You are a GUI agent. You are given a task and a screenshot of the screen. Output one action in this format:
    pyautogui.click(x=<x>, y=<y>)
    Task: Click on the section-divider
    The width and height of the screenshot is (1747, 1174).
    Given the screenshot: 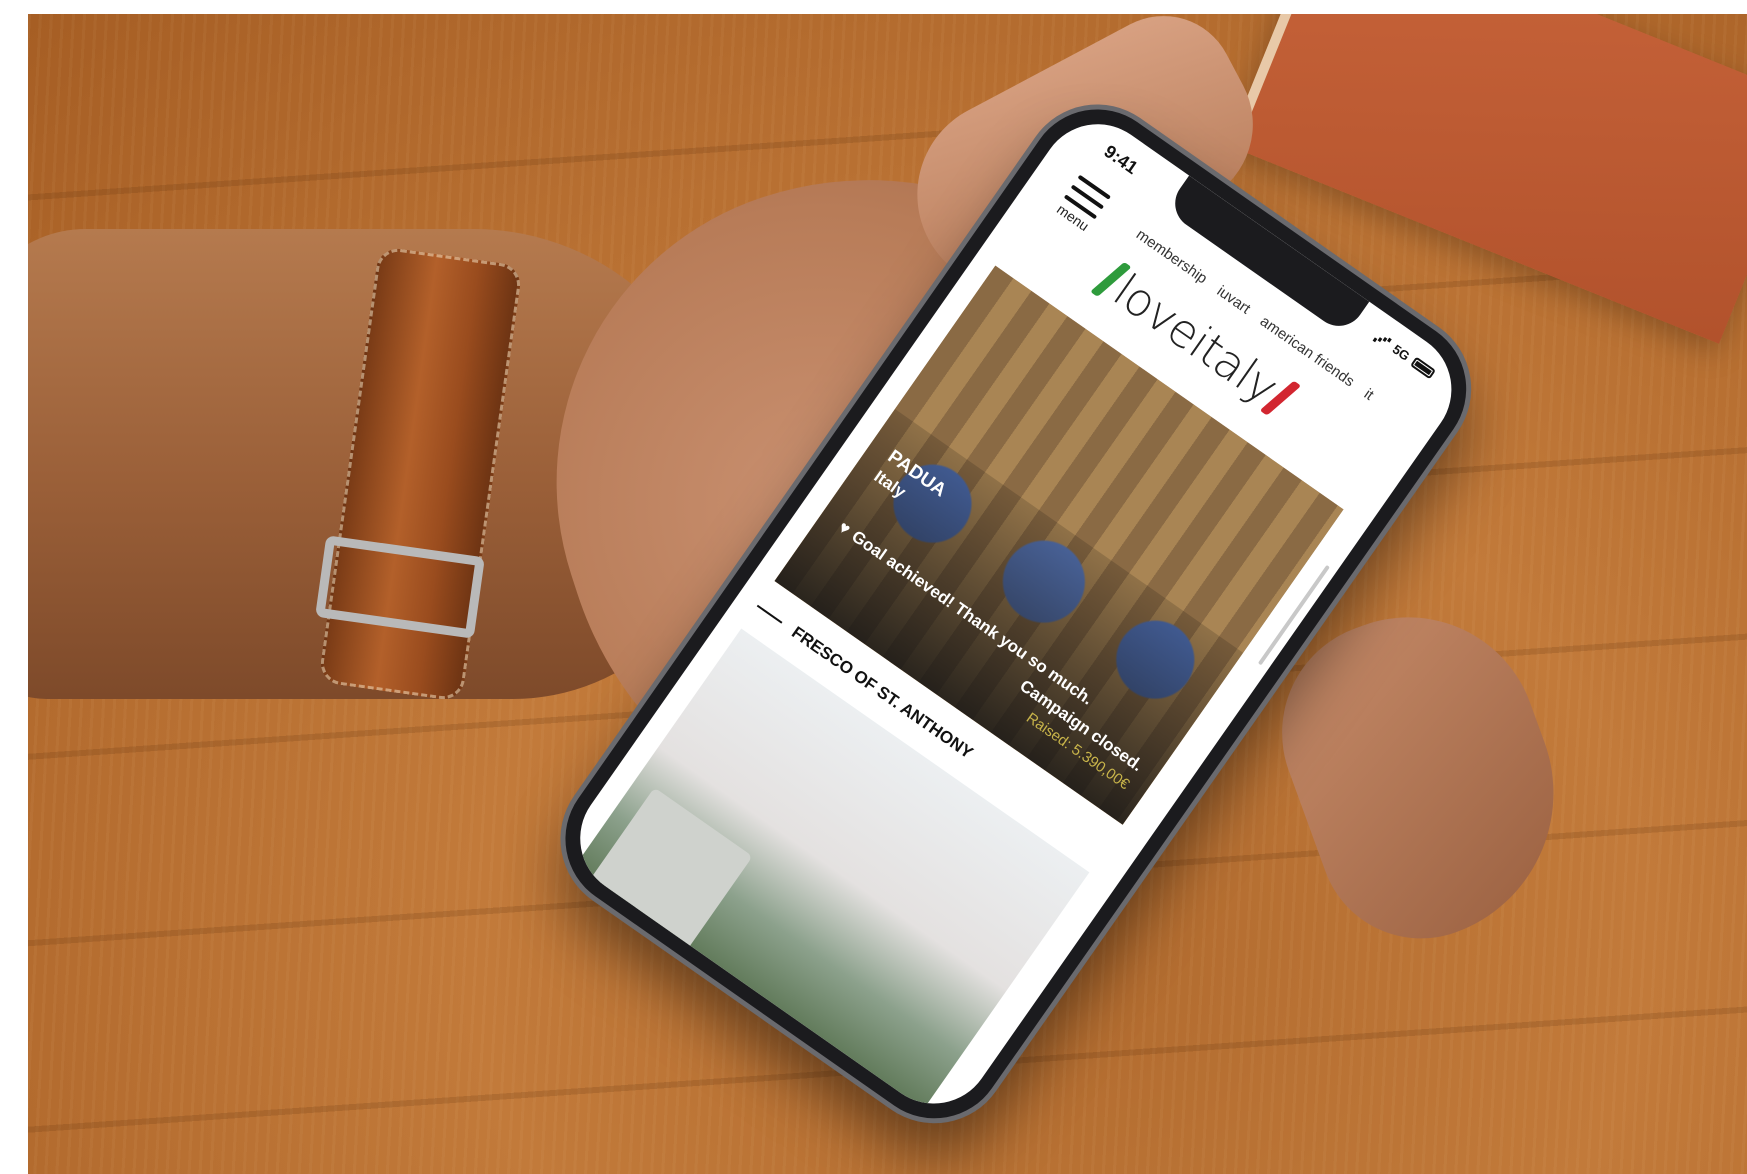 What is the action you would take?
    pyautogui.click(x=769, y=614)
    